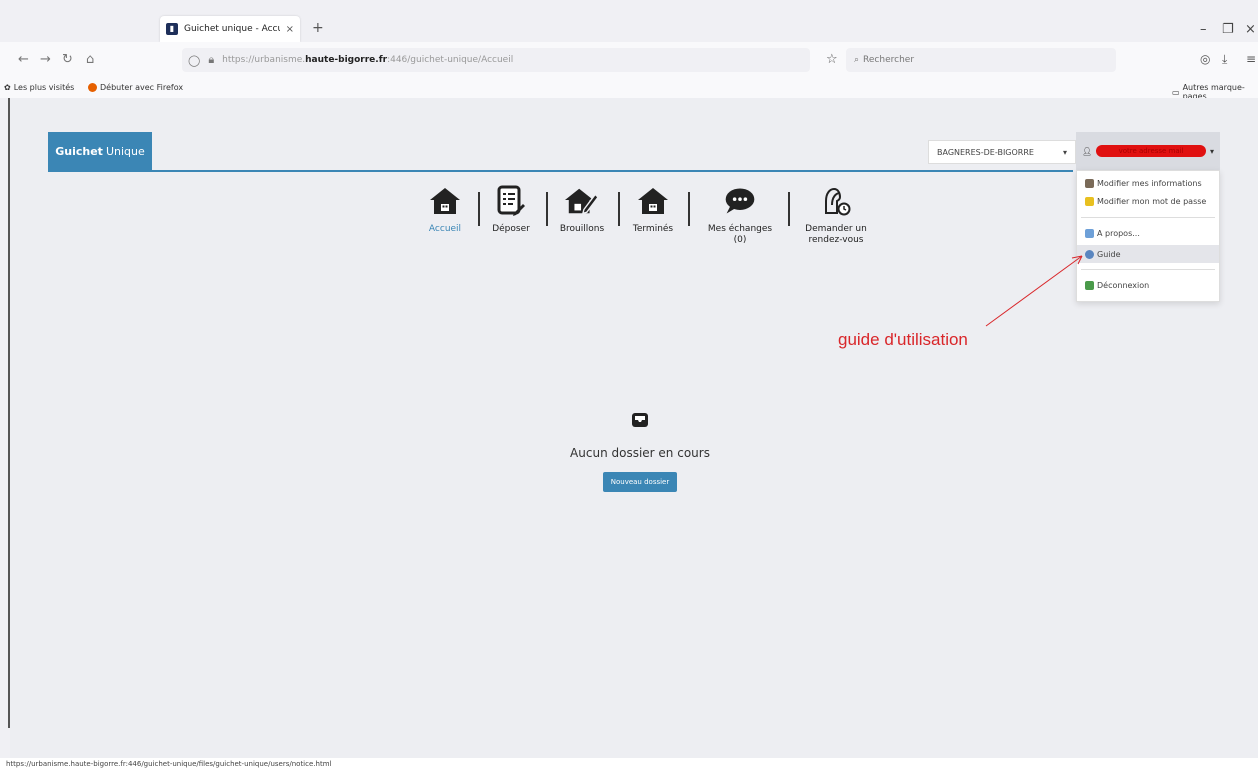 The image size is (1258, 771). I want to click on empty-state: Aucun dossier en cours Nouveau dossier, so click(640, 452).